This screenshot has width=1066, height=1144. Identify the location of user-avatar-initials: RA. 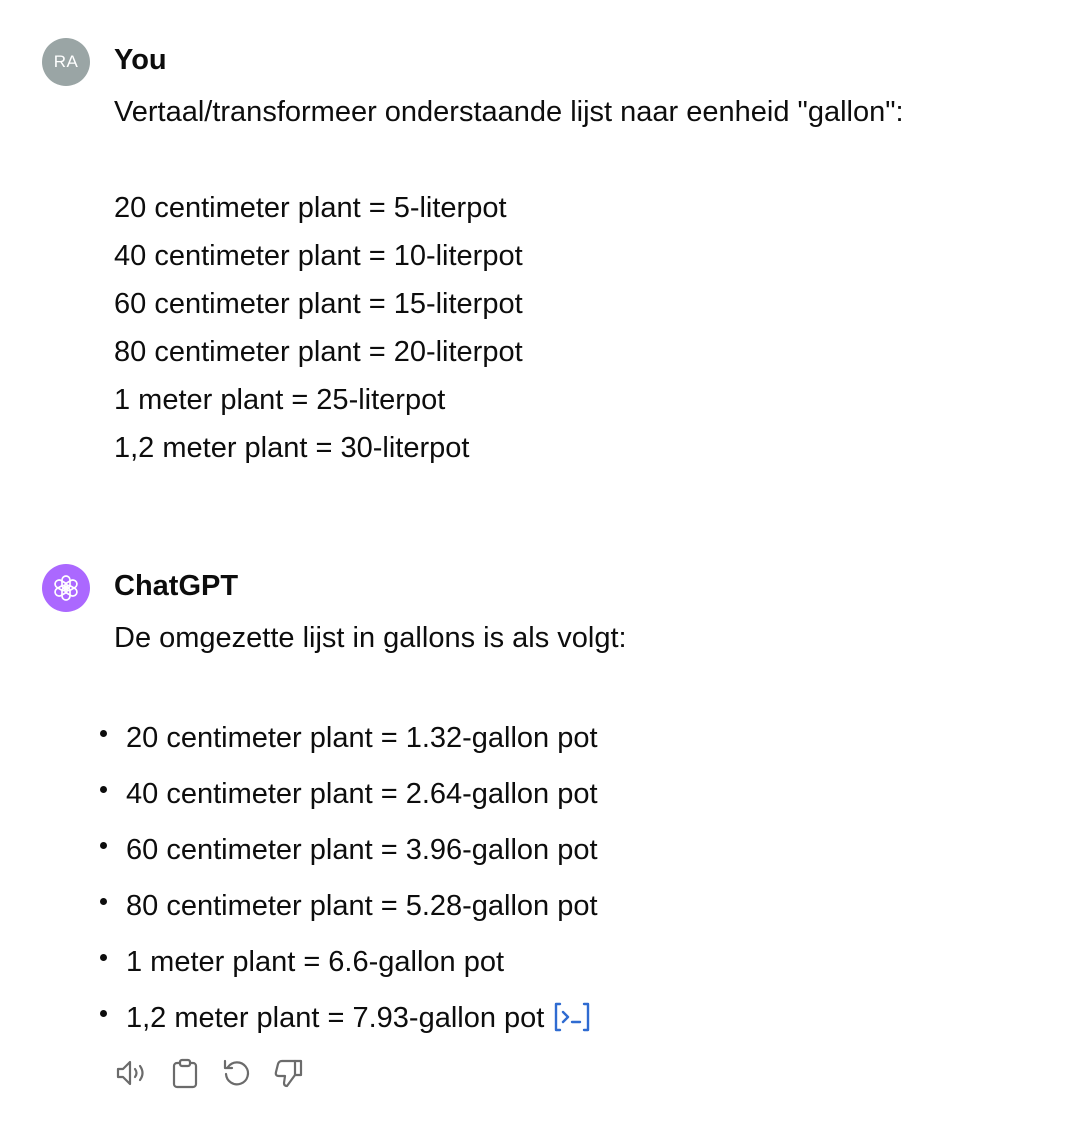
(66, 61).